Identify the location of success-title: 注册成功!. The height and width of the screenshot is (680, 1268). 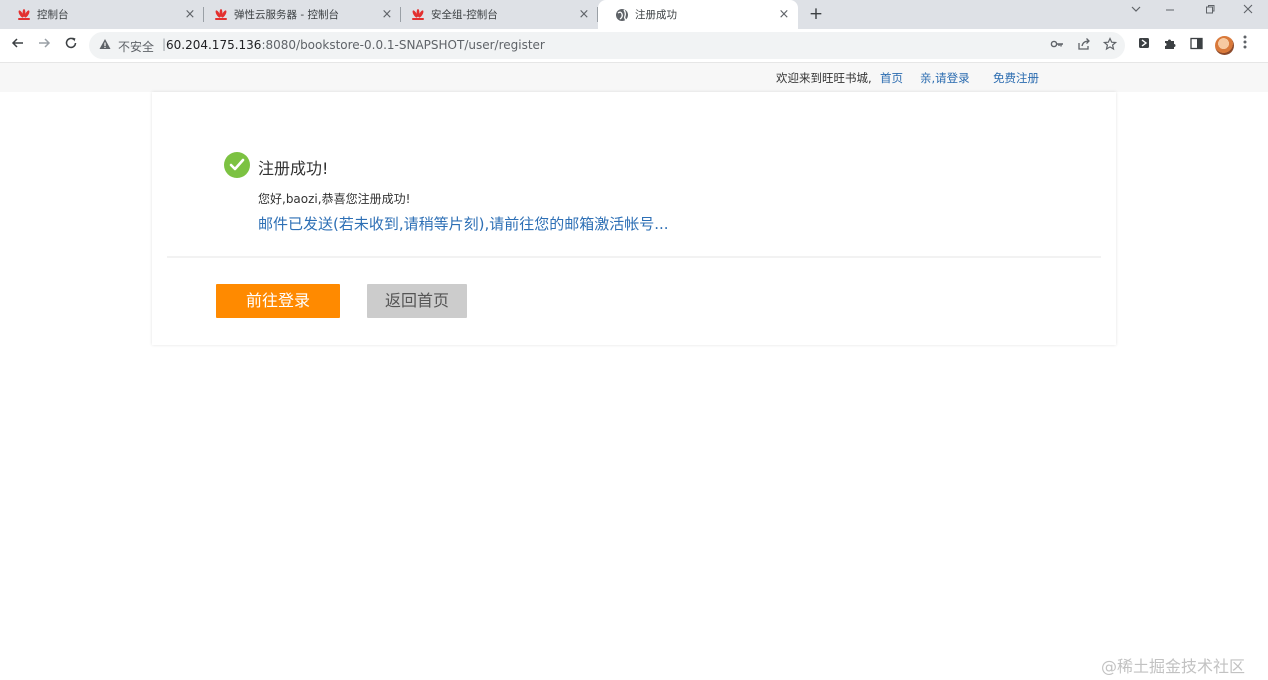
(293, 168).